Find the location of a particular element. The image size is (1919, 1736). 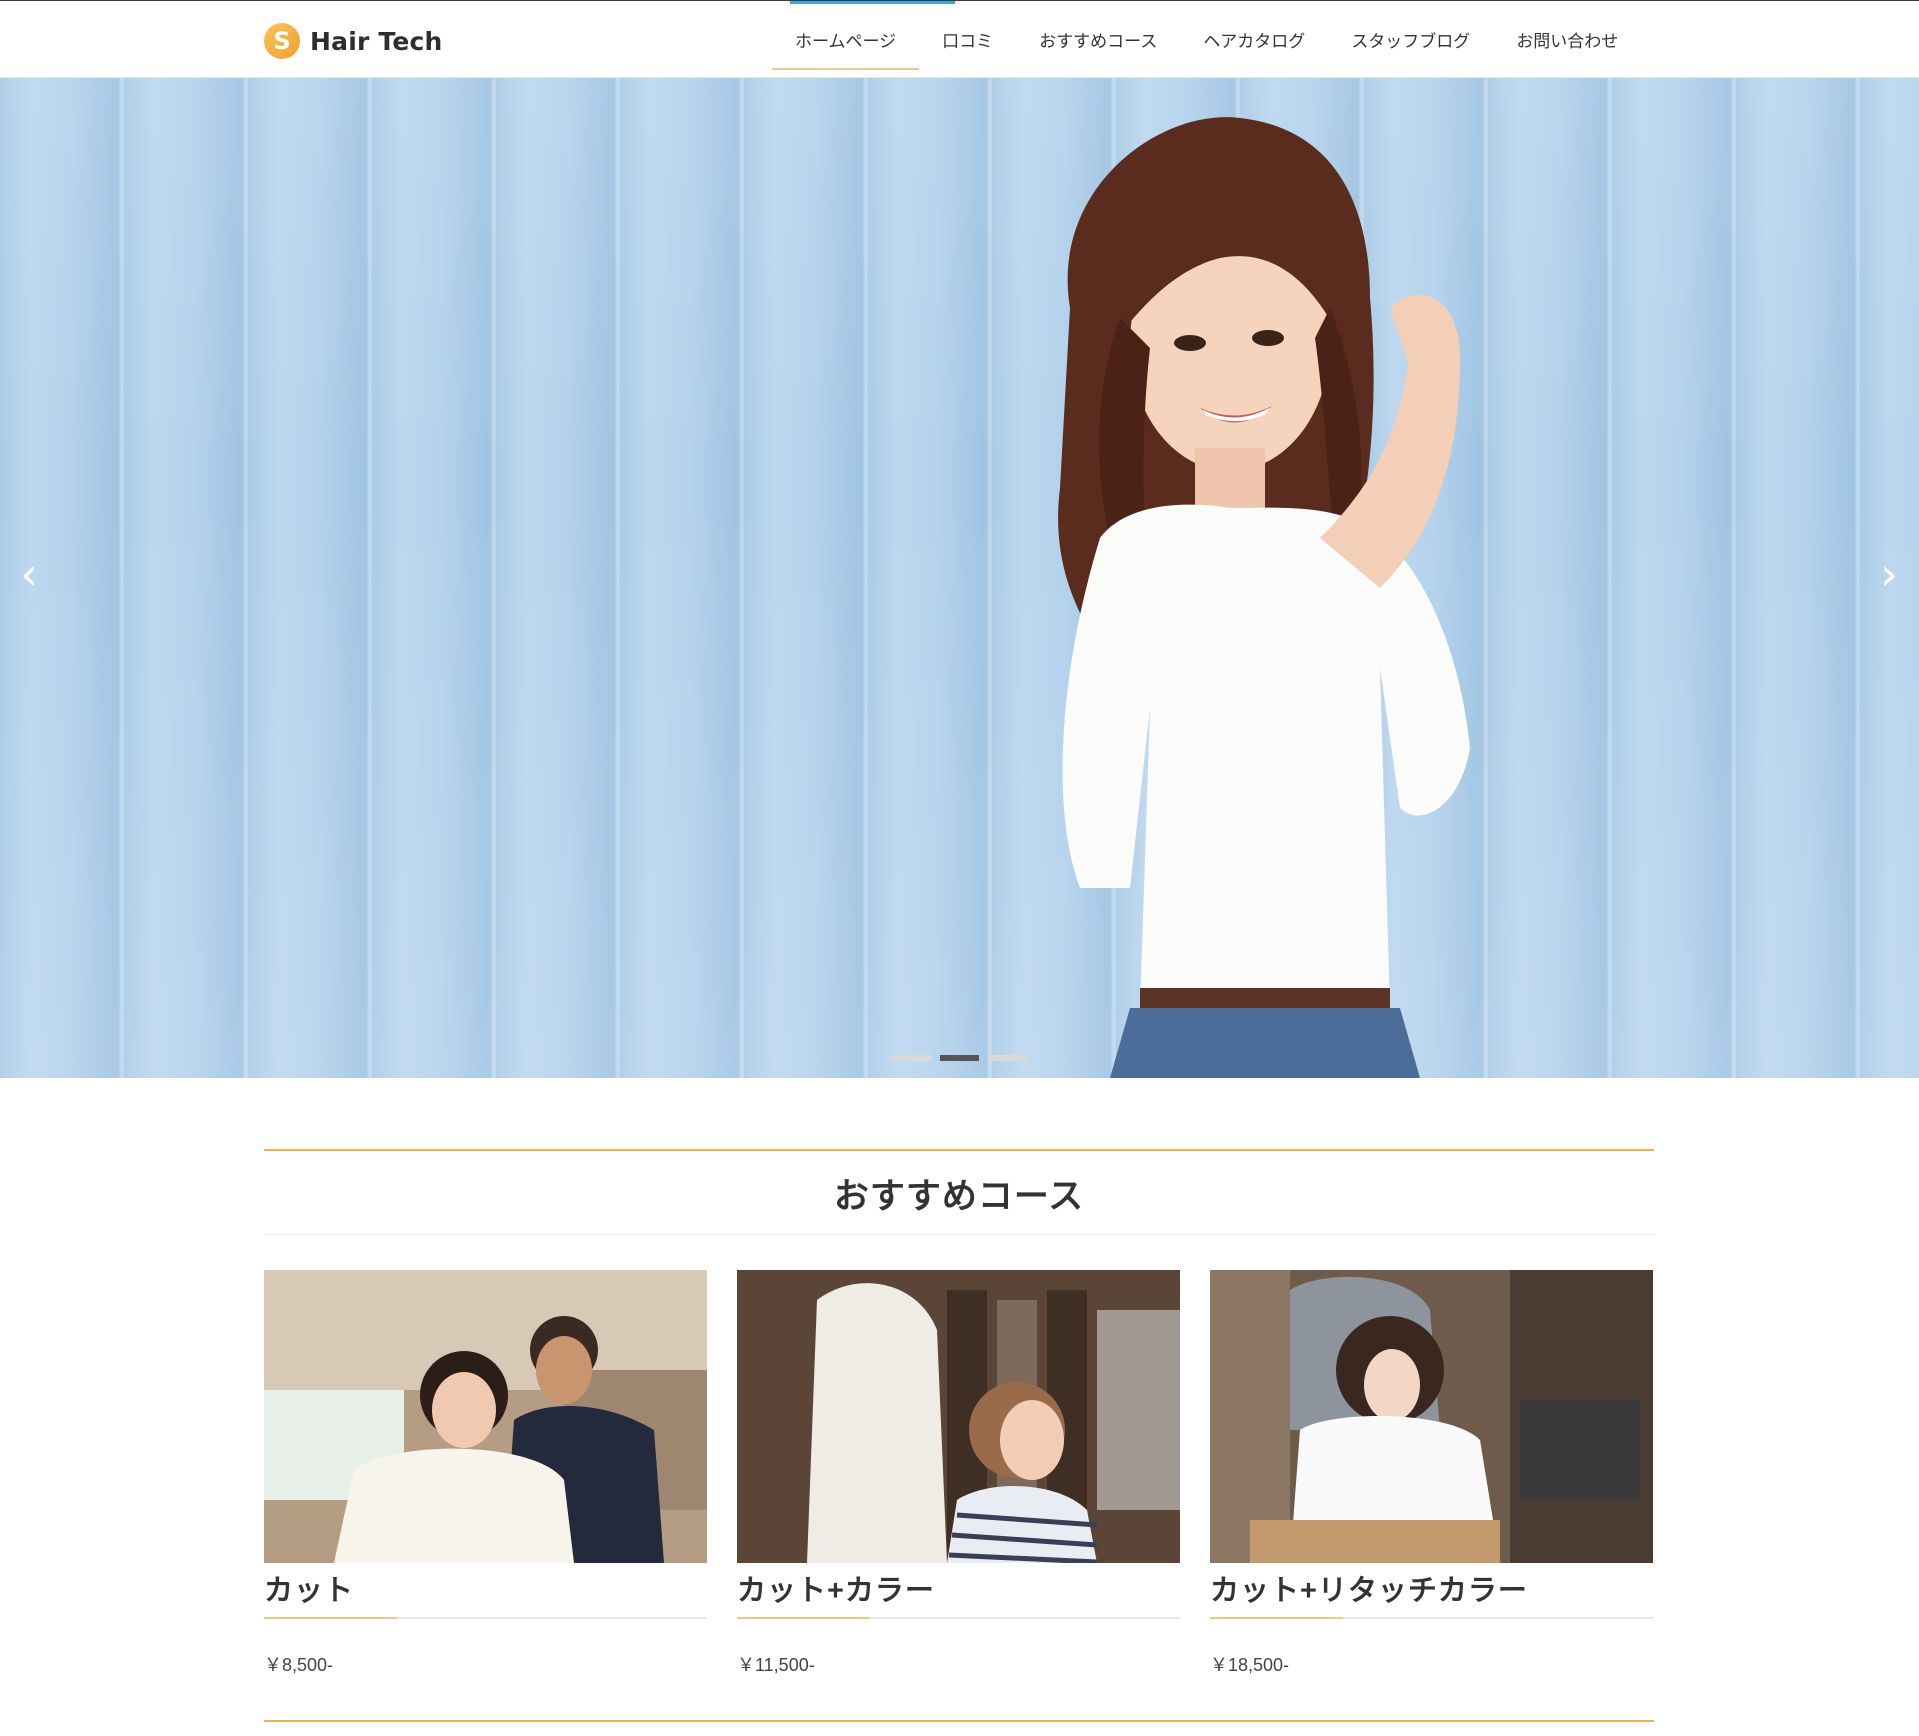

main-nav: ホームページ 口コミ おすすめコース ヘアカタログ スタッフブログ お問い合わせ is located at coordinates (1206, 39).